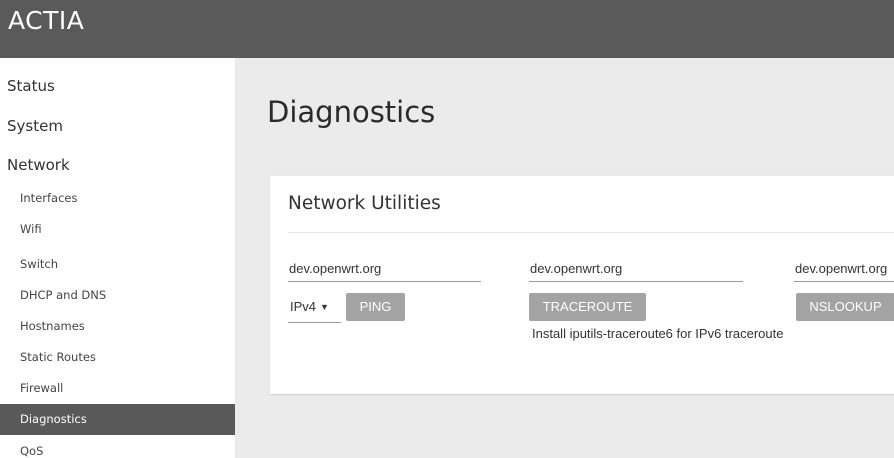 Image resolution: width=894 pixels, height=458 pixels. What do you see at coordinates (117, 447) in the screenshot?
I see `sidebar-item-qos: QoS` at bounding box center [117, 447].